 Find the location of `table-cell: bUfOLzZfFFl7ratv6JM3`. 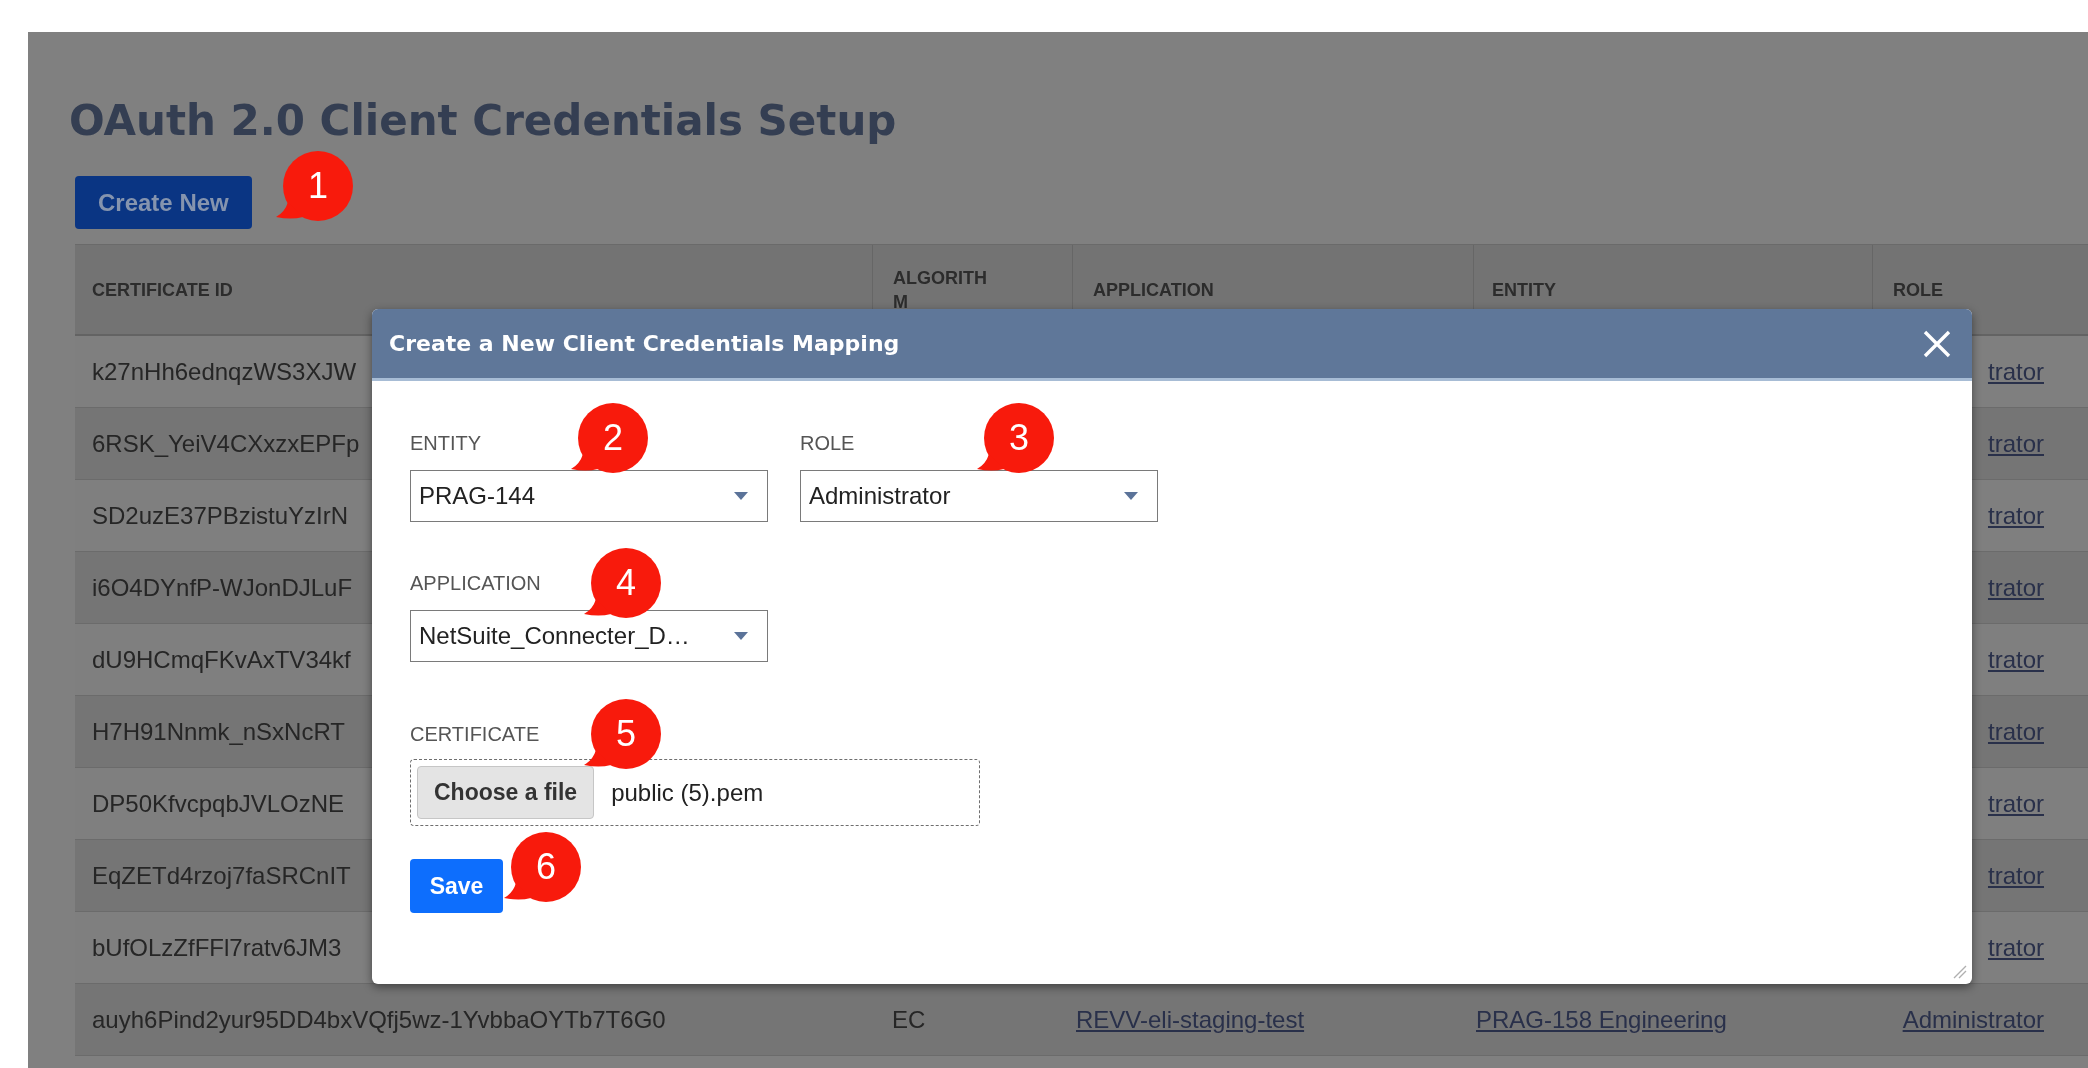

table-cell: bUfOLzZfFFl7ratv6JM3 is located at coordinates (217, 947).